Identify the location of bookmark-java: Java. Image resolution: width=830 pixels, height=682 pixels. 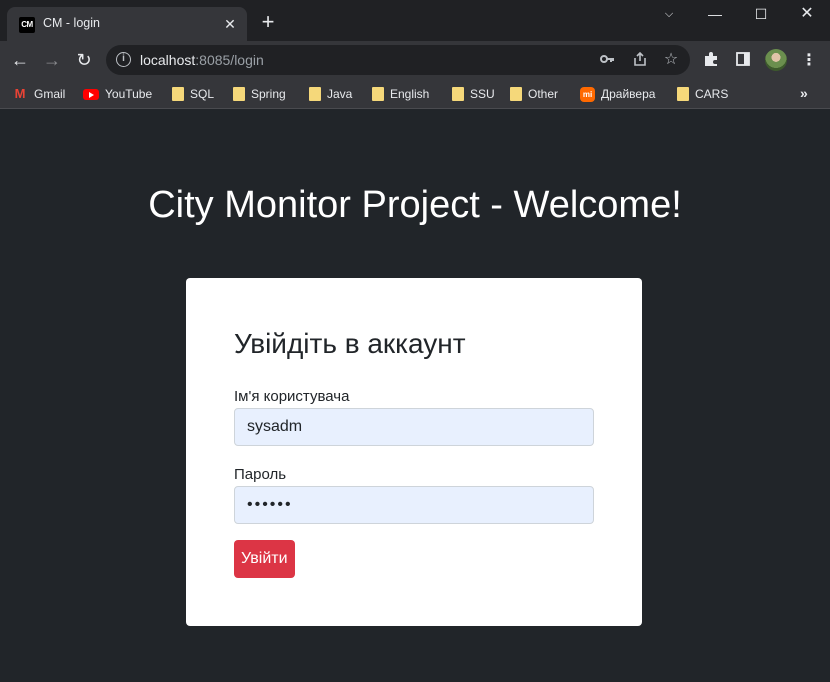
(330, 94).